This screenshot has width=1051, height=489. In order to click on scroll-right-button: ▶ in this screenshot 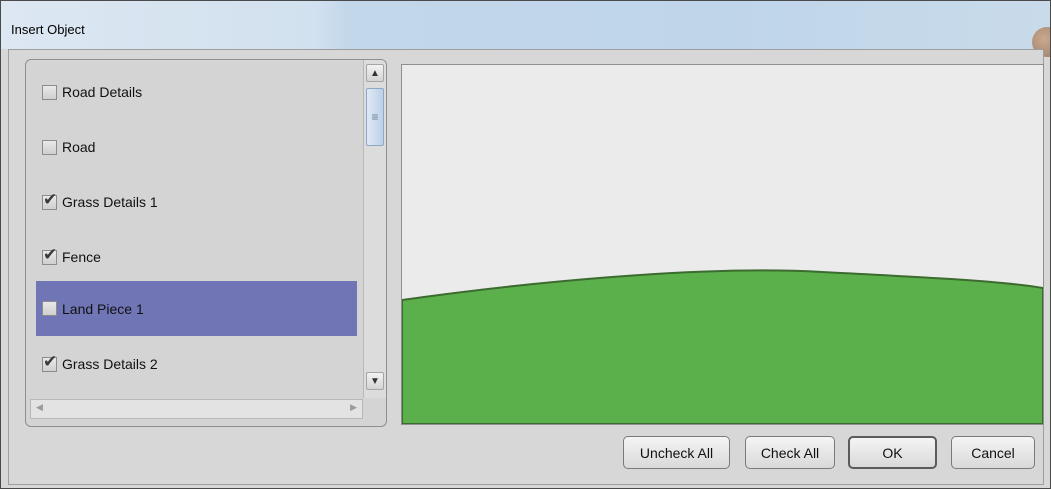, I will do `click(353, 407)`.